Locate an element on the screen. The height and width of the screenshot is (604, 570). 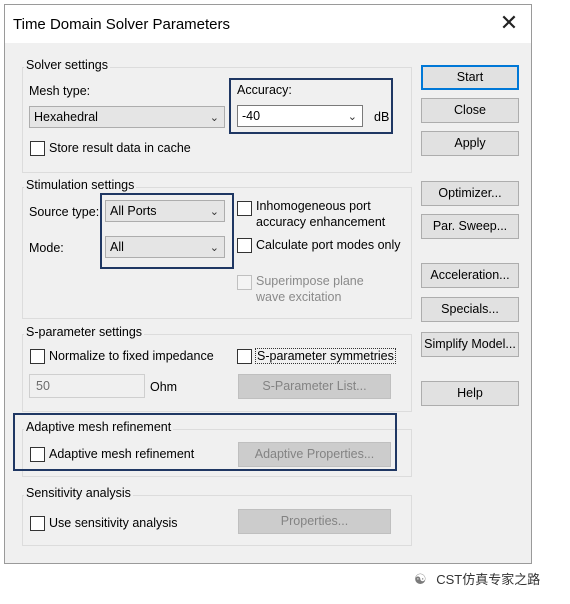
normalize-impedance-checkbox is located at coordinates (37, 356).